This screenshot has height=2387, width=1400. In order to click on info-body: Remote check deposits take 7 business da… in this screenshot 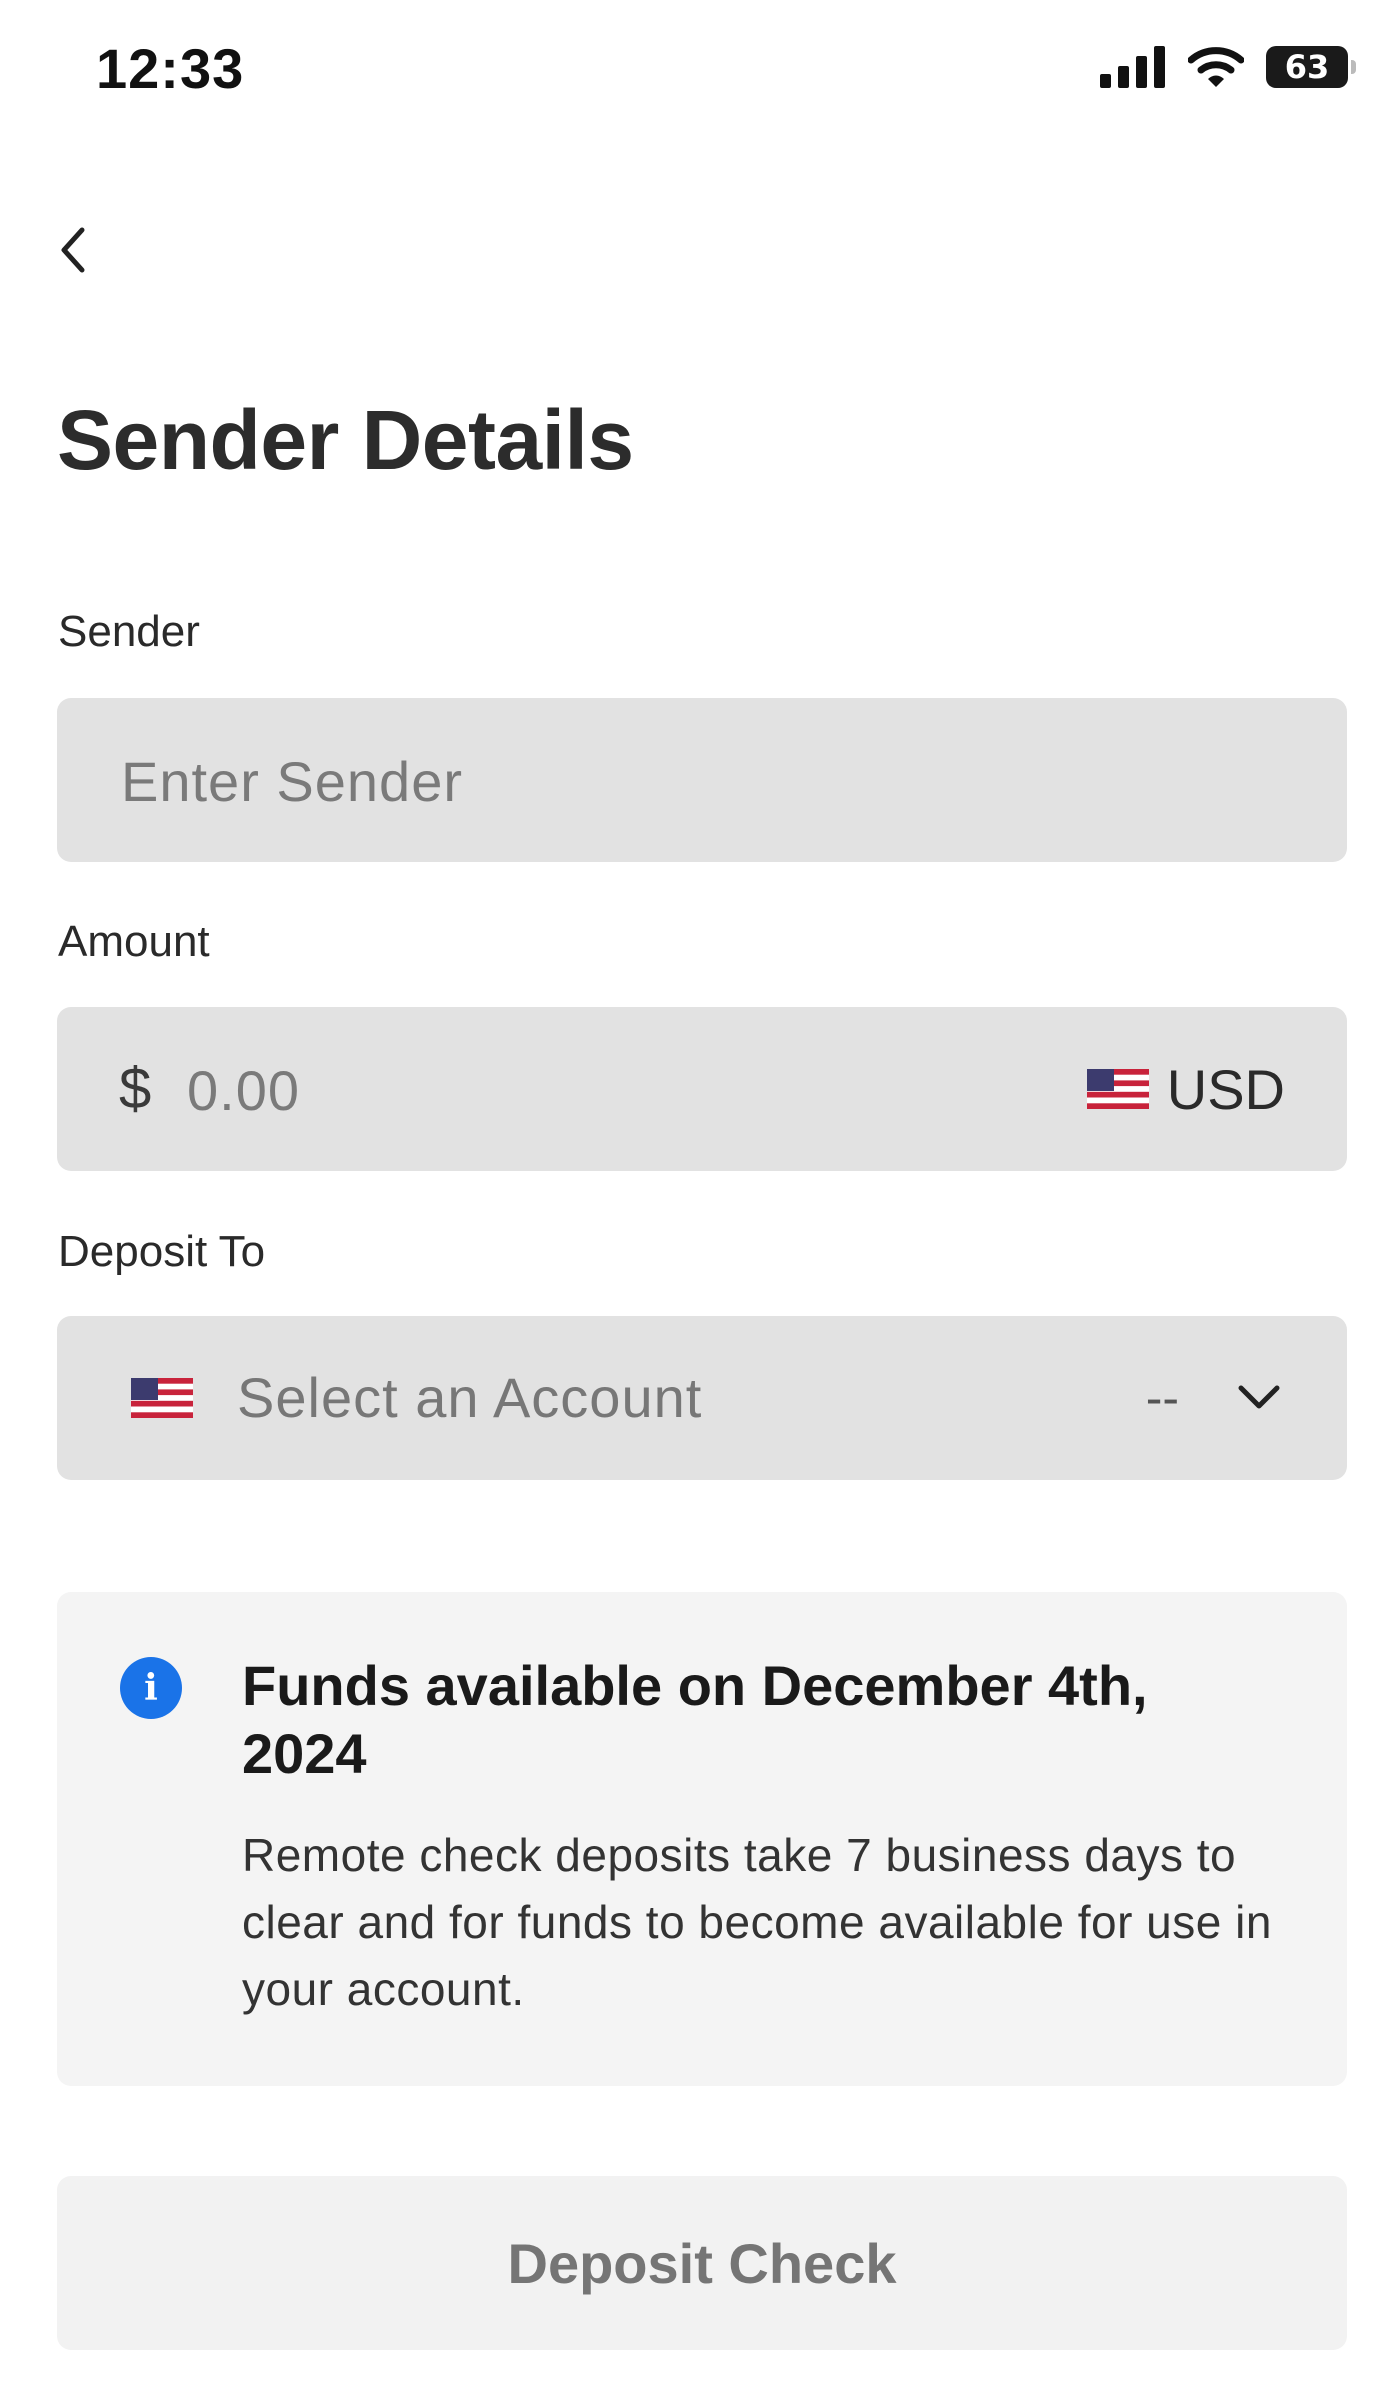, I will do `click(757, 1922)`.